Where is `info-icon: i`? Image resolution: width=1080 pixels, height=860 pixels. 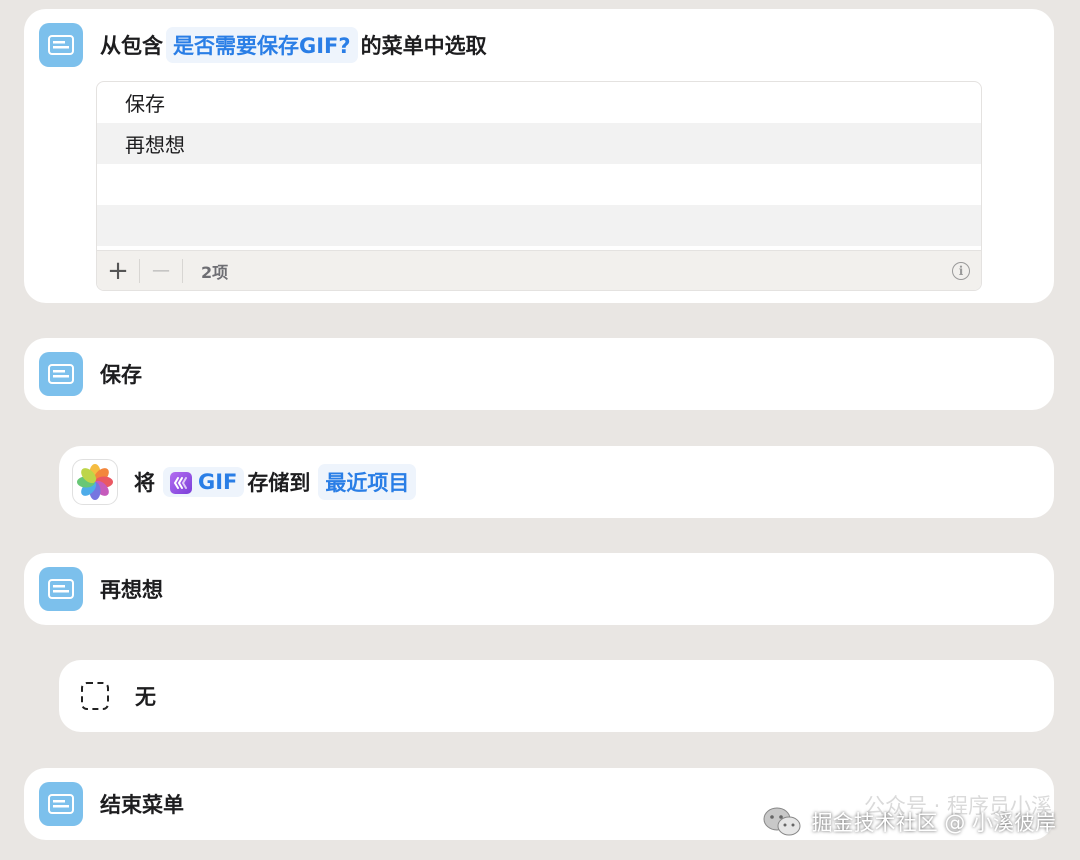
info-icon: i is located at coordinates (961, 271).